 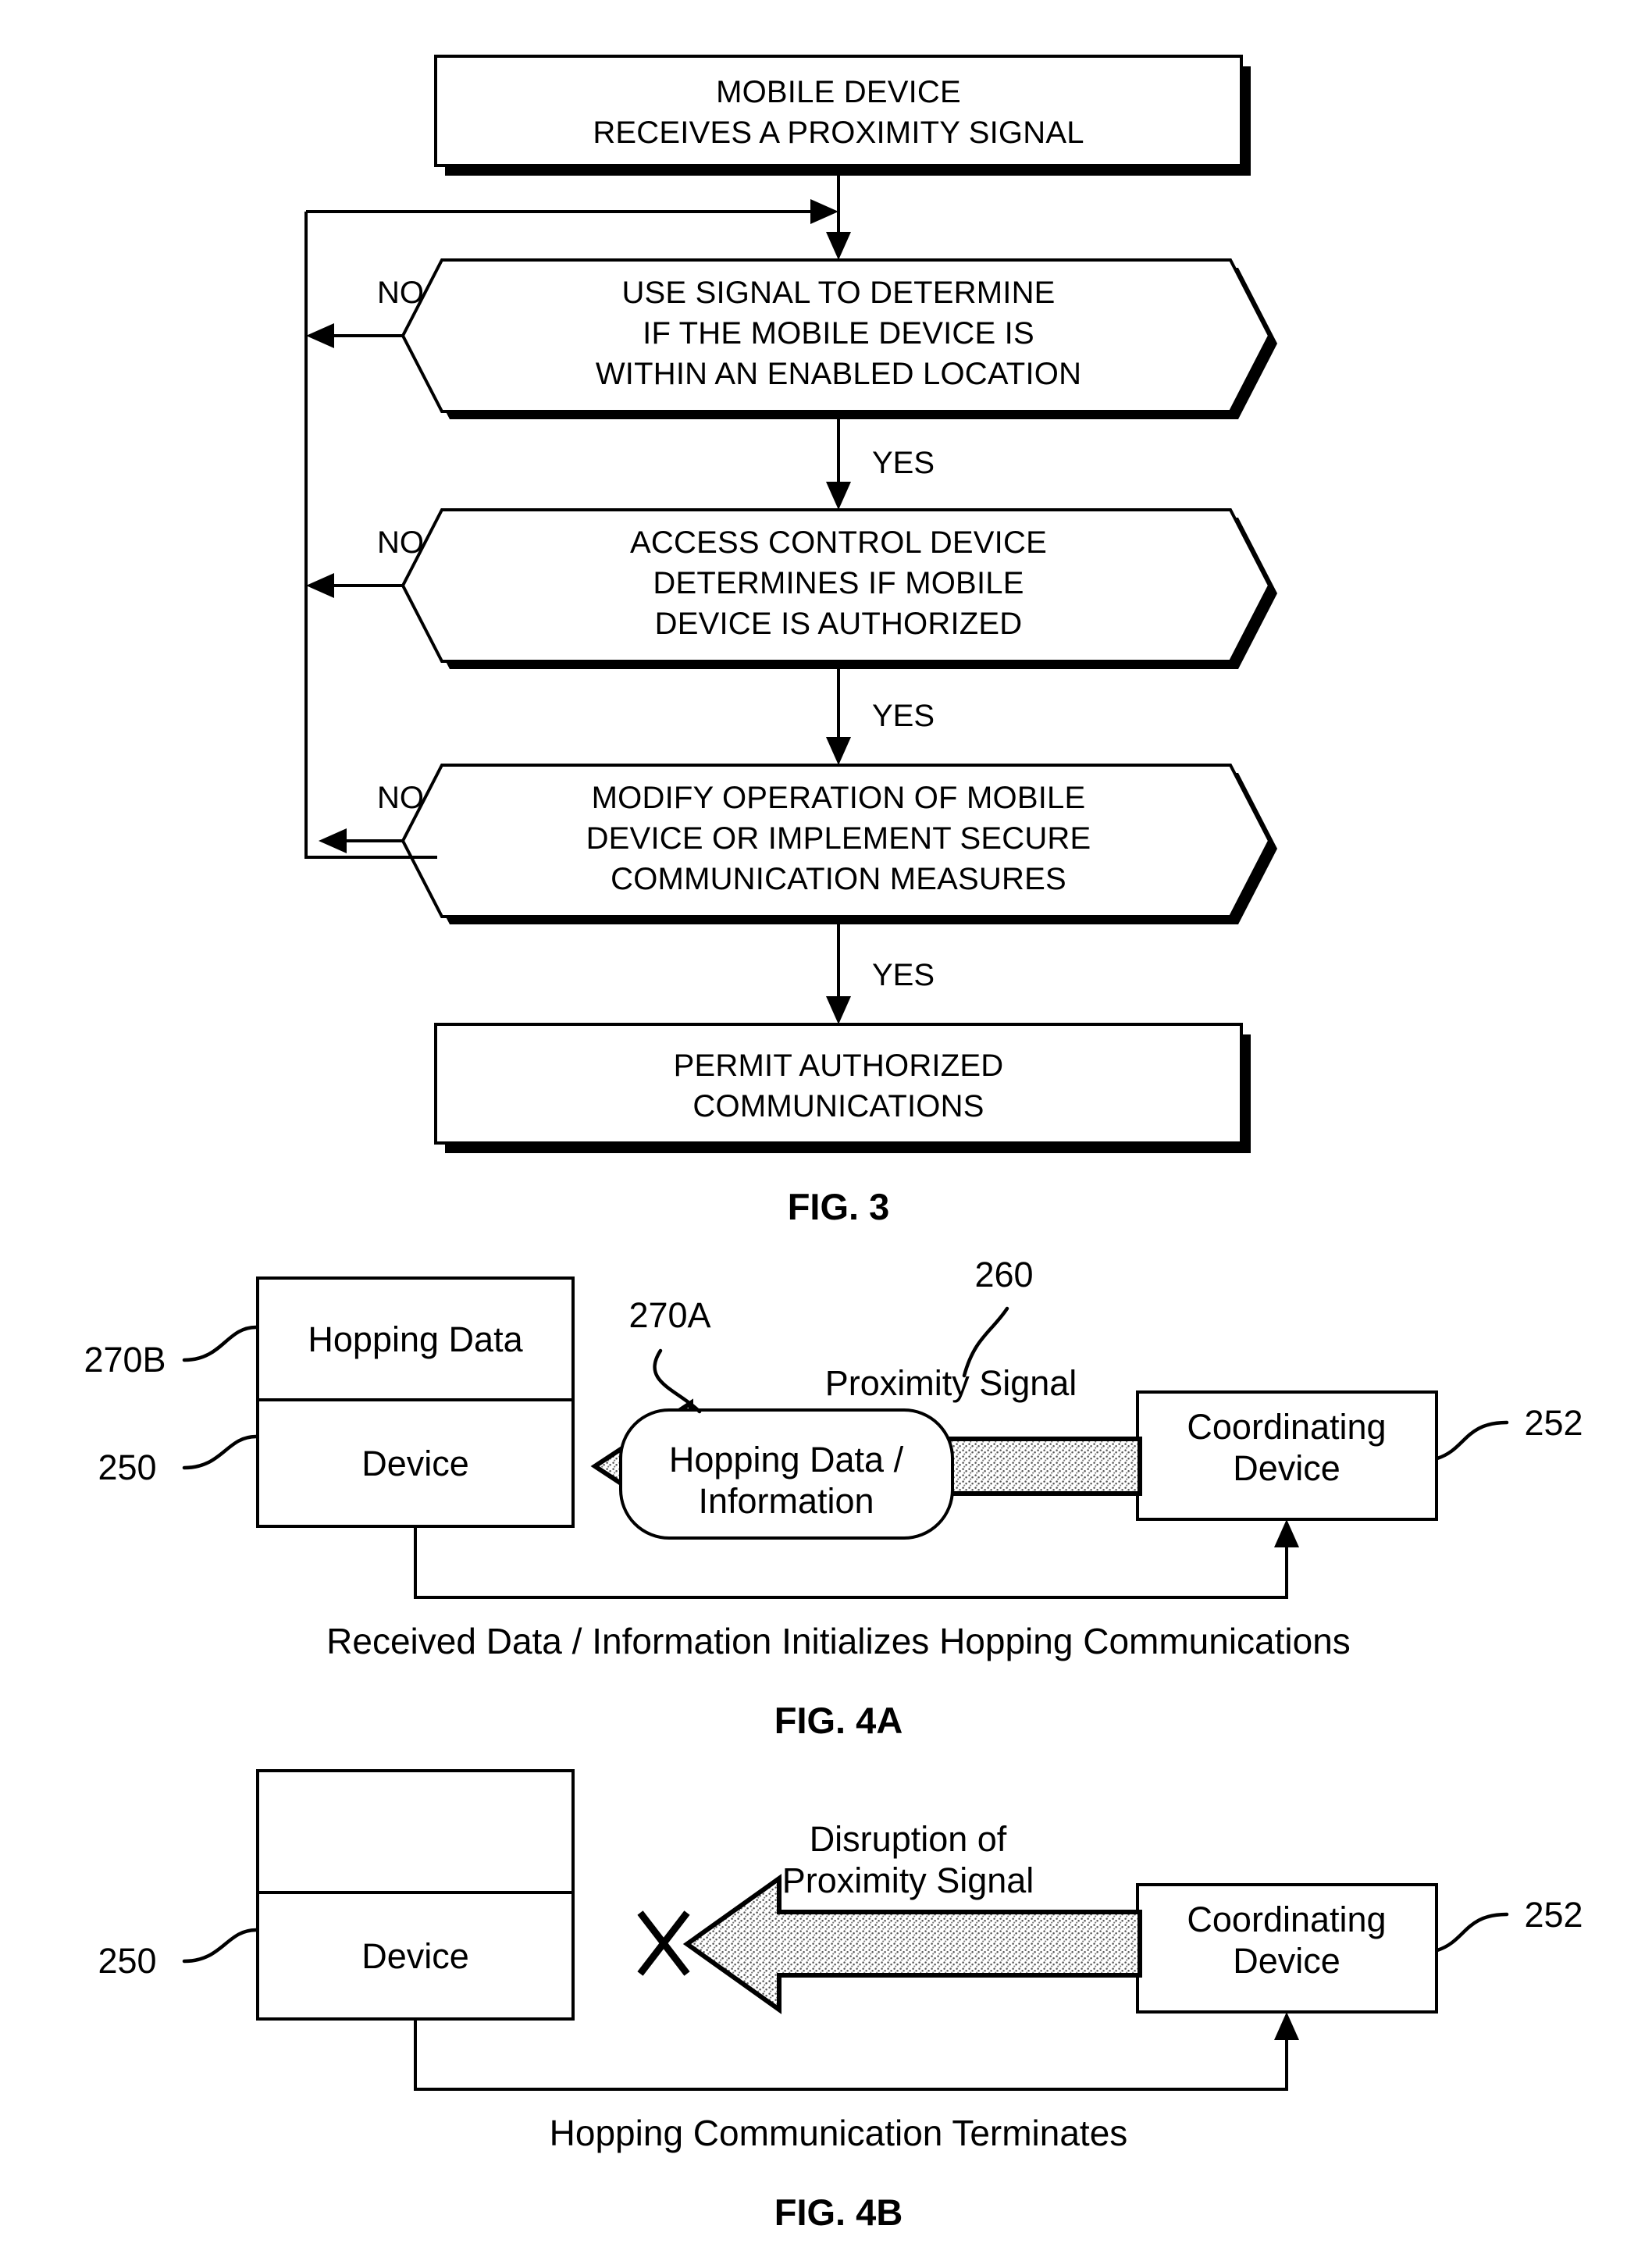 I want to click on disruption-label-line-2: Proximity Signal, so click(x=908, y=1880).